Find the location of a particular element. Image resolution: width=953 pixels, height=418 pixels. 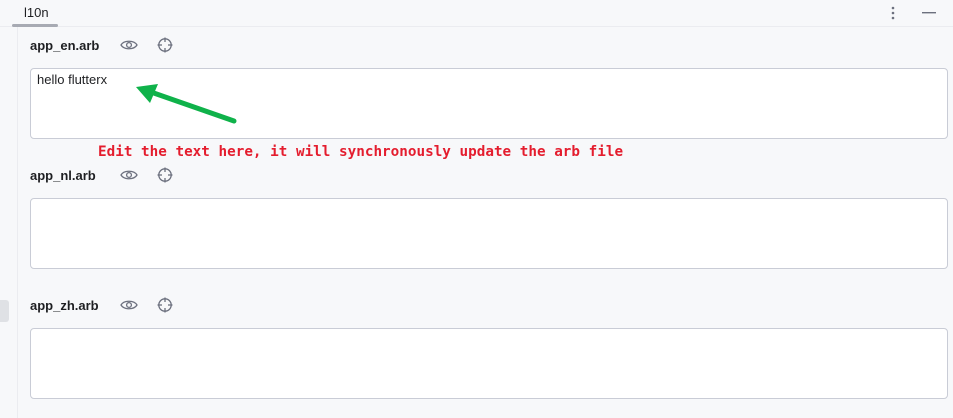

tab-bar: l10n is located at coordinates (476, 13).